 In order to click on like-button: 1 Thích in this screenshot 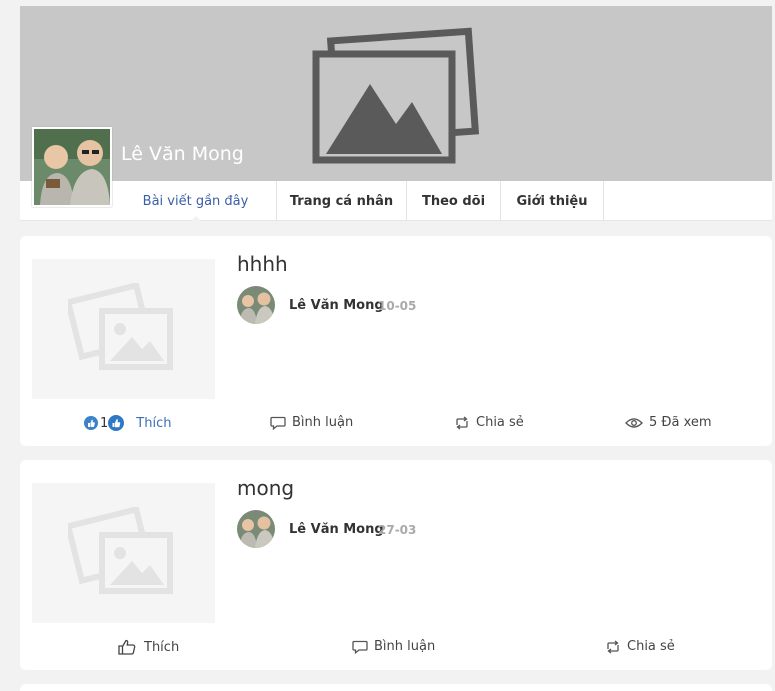, I will do `click(127, 423)`.